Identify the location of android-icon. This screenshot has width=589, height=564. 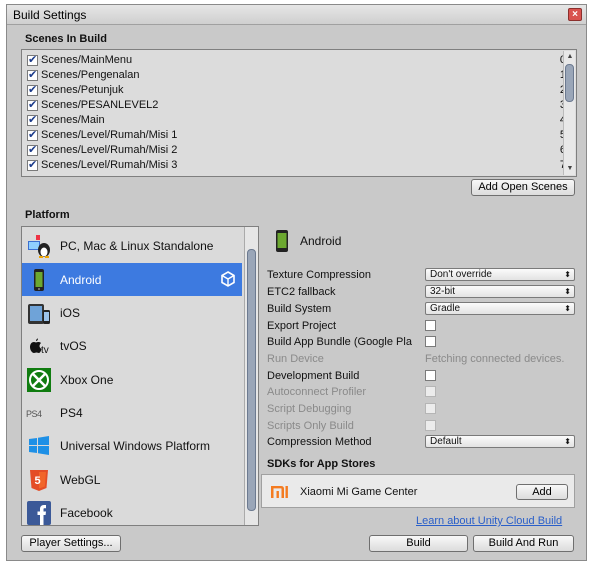
(282, 241).